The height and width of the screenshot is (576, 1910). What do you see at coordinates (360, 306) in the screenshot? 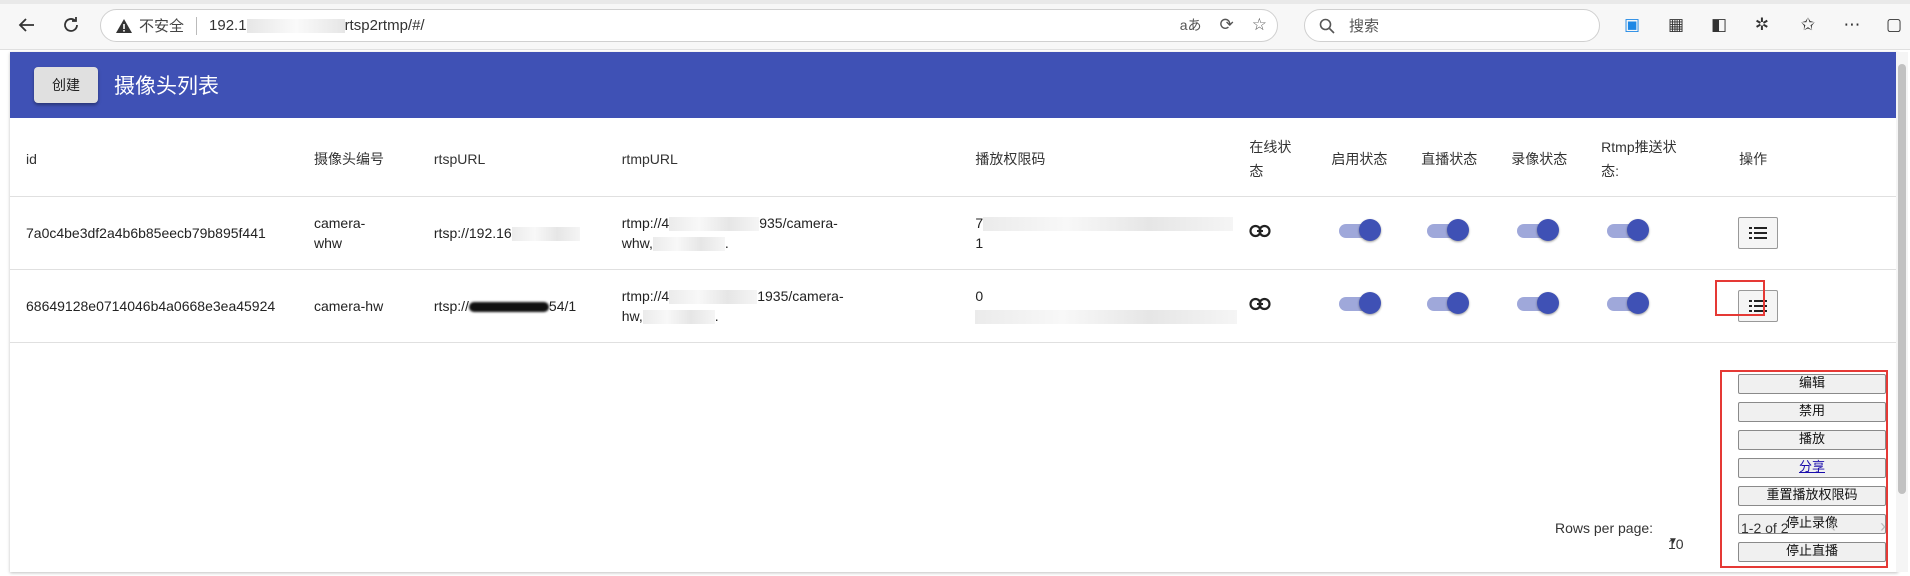
I see `cell-code: camera-hw` at bounding box center [360, 306].